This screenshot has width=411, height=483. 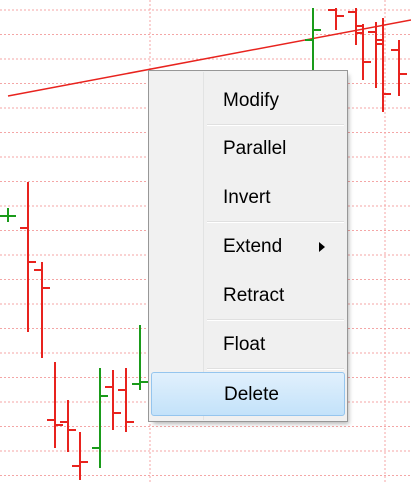 I want to click on menu-item-label: Retract, so click(x=254, y=295).